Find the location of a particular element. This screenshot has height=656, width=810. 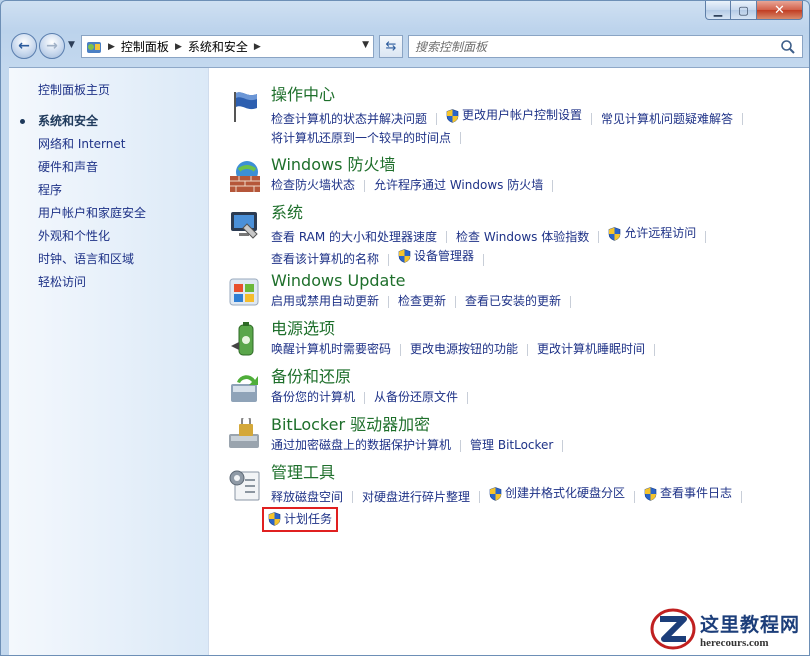

refresh-button: ⇆ is located at coordinates (391, 46).